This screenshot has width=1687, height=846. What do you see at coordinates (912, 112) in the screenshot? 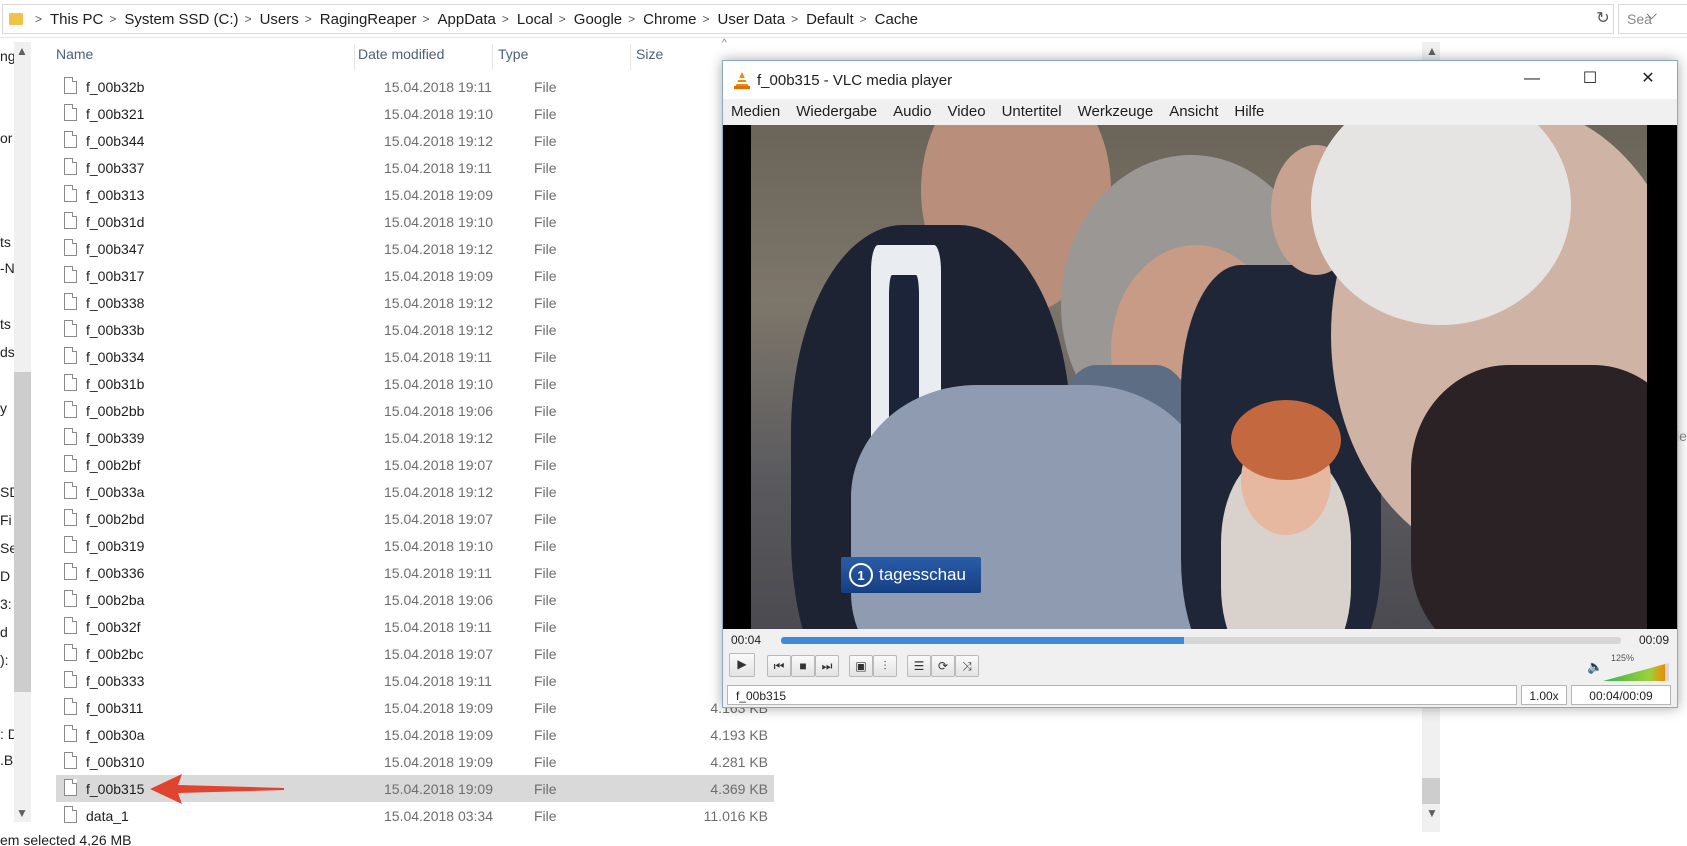
I see `menu-item-audio: Audio` at bounding box center [912, 112].